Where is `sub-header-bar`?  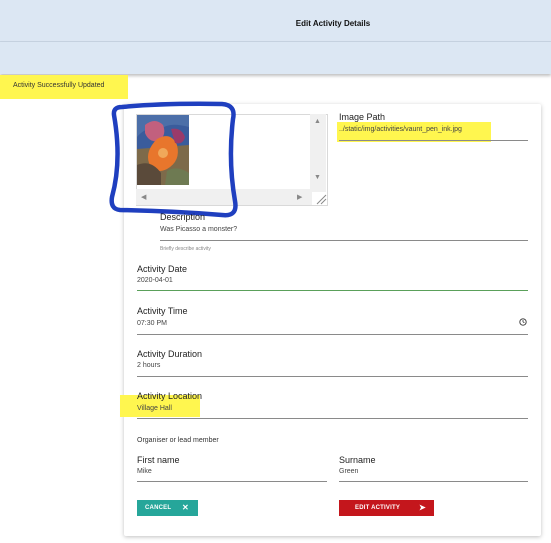 sub-header-bar is located at coordinates (275, 58).